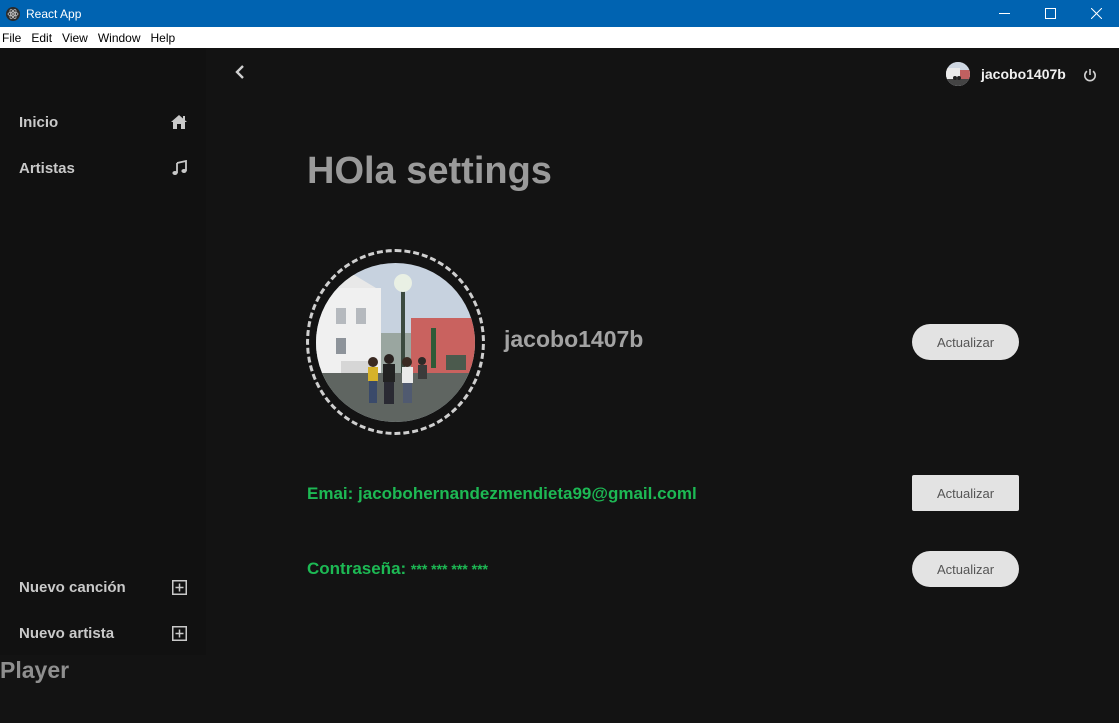 This screenshot has width=1119, height=723. Describe the element at coordinates (965, 493) in the screenshot. I see `update-email-button: Actualizar` at that location.